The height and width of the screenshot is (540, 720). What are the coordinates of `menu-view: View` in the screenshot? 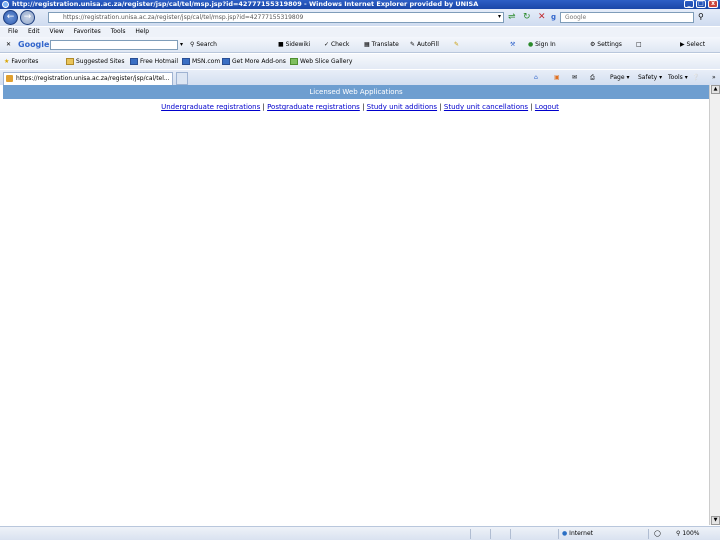 It's located at (57, 31).